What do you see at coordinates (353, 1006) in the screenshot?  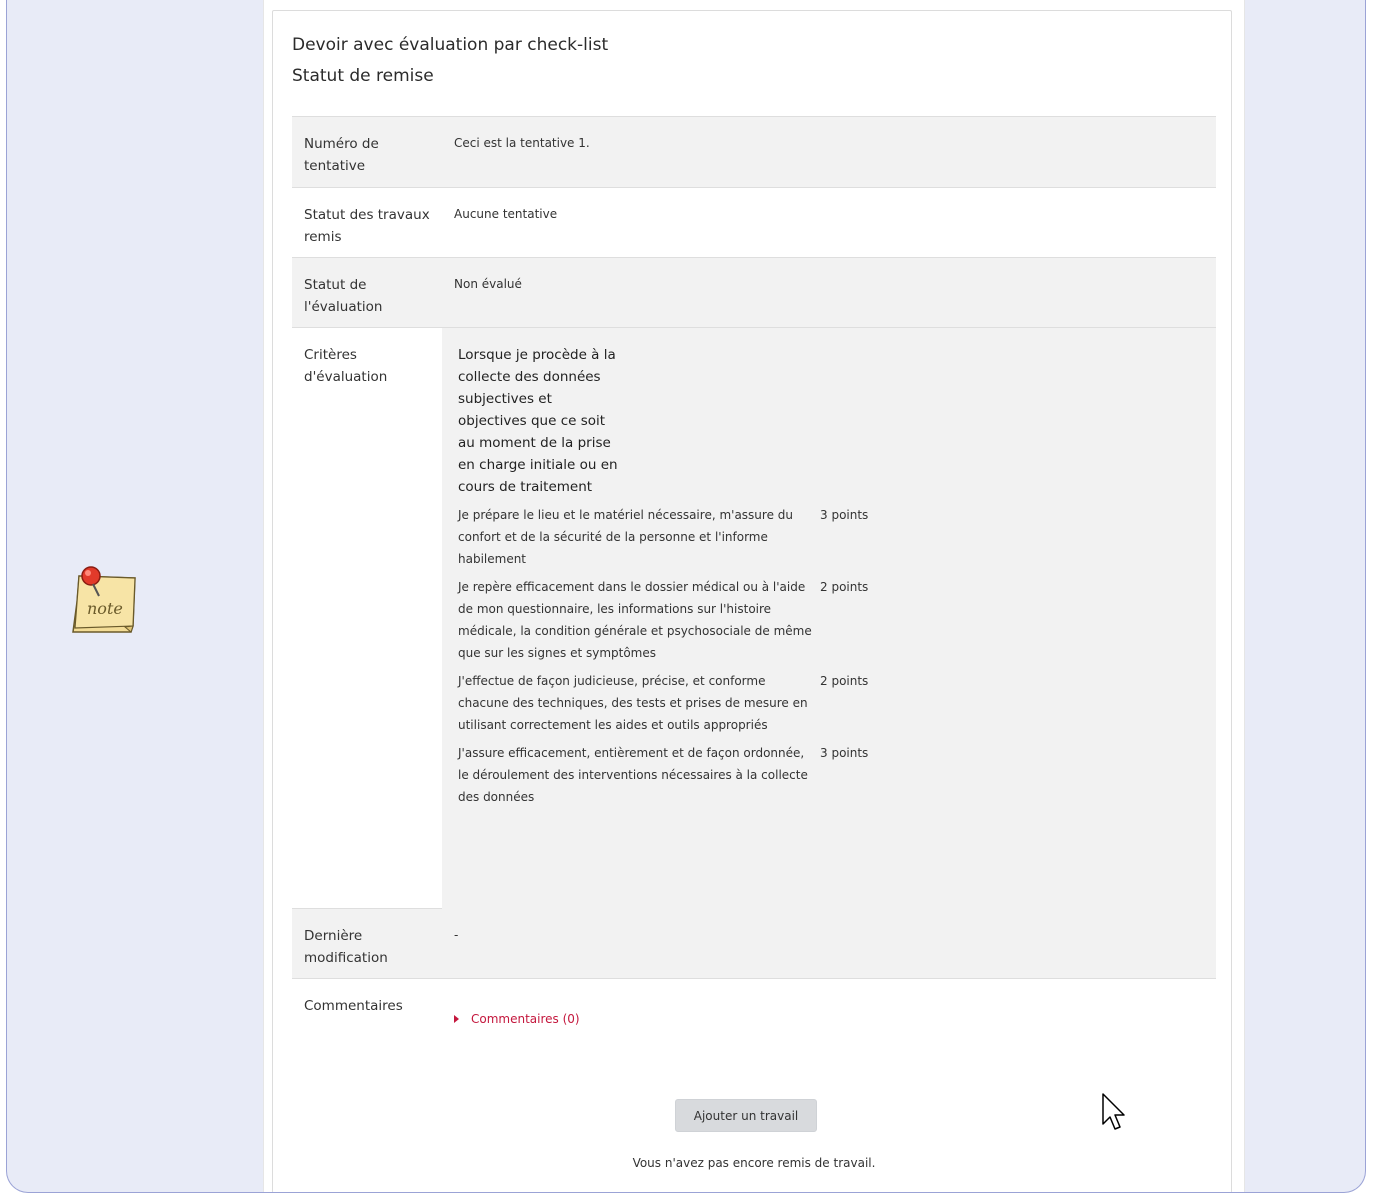 I see `row-label: Commentaires` at bounding box center [353, 1006].